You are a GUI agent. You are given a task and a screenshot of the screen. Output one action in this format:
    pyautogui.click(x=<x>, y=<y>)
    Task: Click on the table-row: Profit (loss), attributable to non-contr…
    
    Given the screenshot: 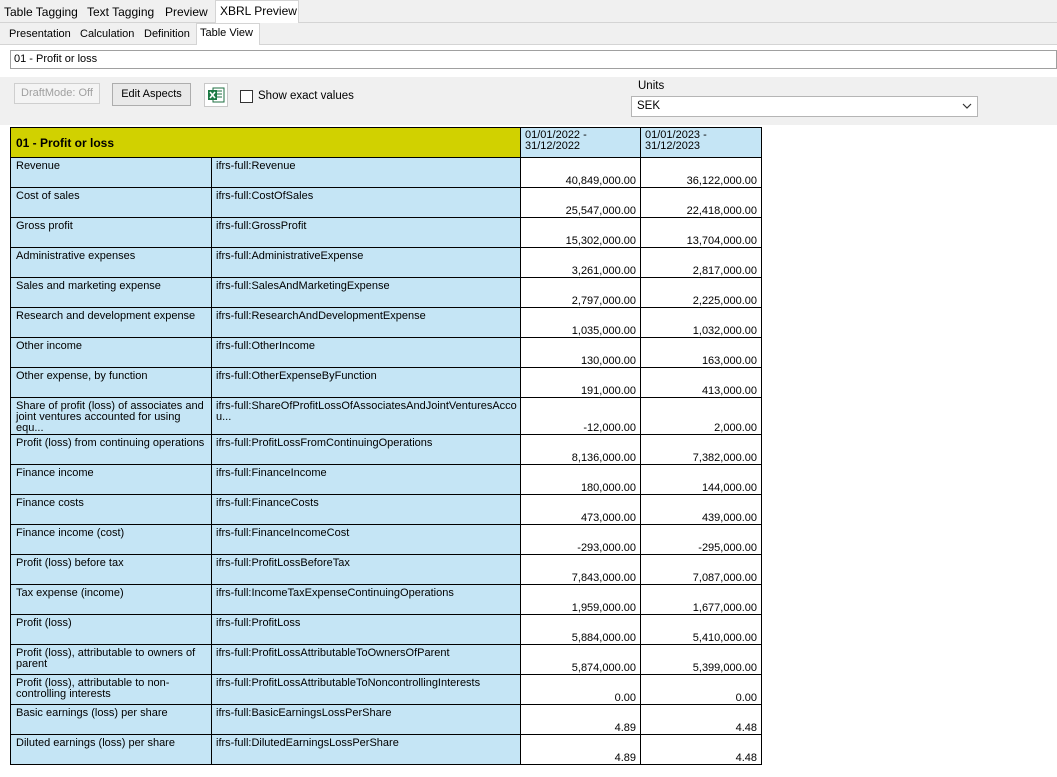 What is the action you would take?
    pyautogui.click(x=386, y=689)
    